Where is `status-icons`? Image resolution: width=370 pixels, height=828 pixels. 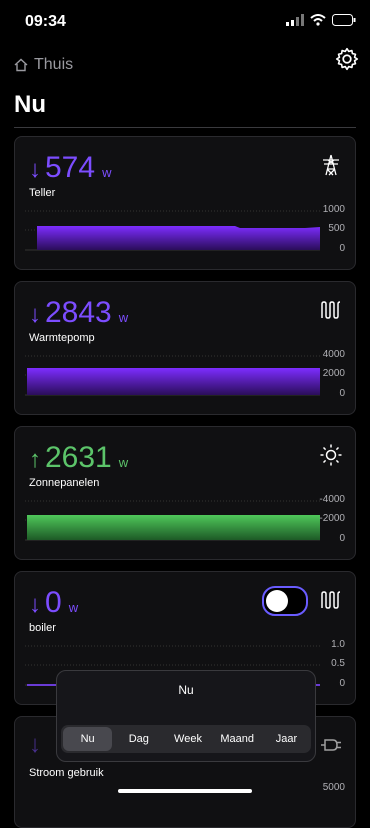 status-icons is located at coordinates (321, 20).